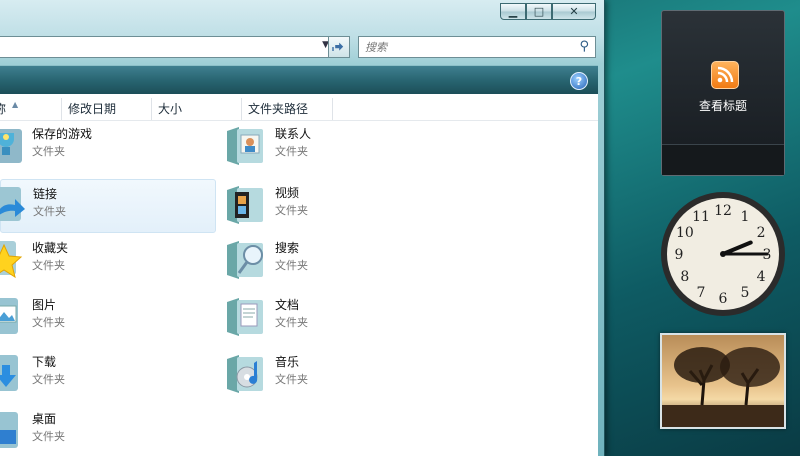 This screenshot has width=800, height=456. I want to click on column-header-name: ▲ 称, so click(31, 109).